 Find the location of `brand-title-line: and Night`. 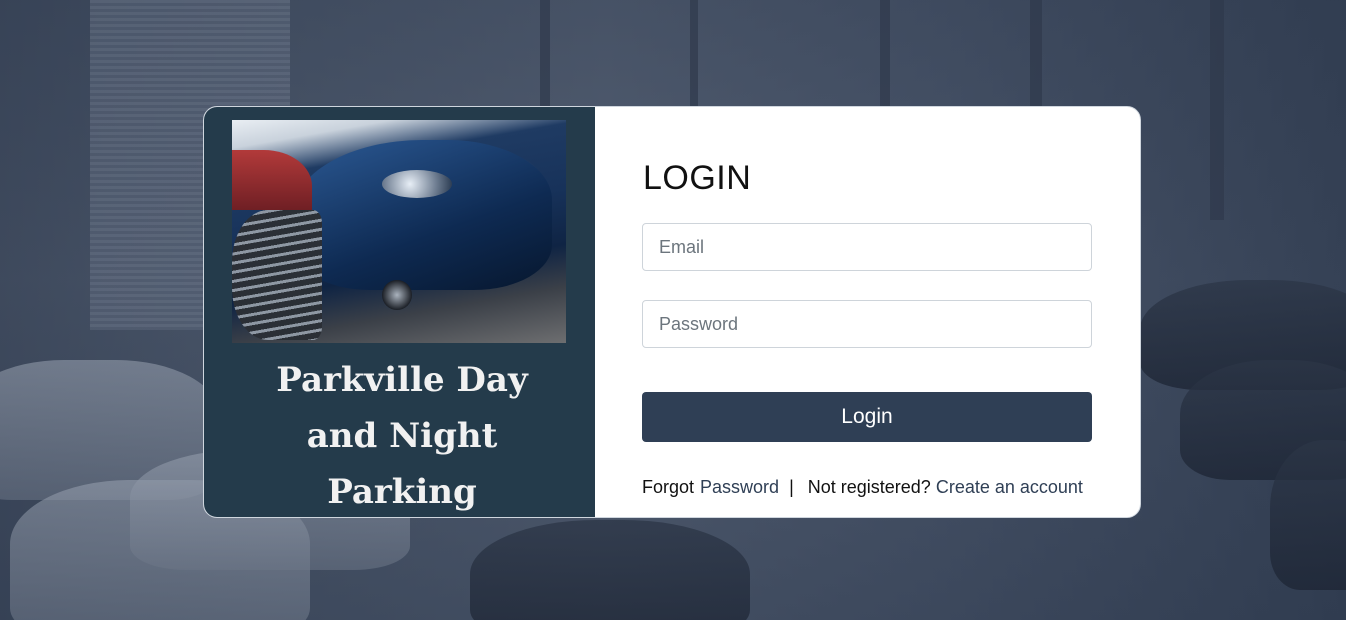

brand-title-line: and Night is located at coordinates (402, 436).